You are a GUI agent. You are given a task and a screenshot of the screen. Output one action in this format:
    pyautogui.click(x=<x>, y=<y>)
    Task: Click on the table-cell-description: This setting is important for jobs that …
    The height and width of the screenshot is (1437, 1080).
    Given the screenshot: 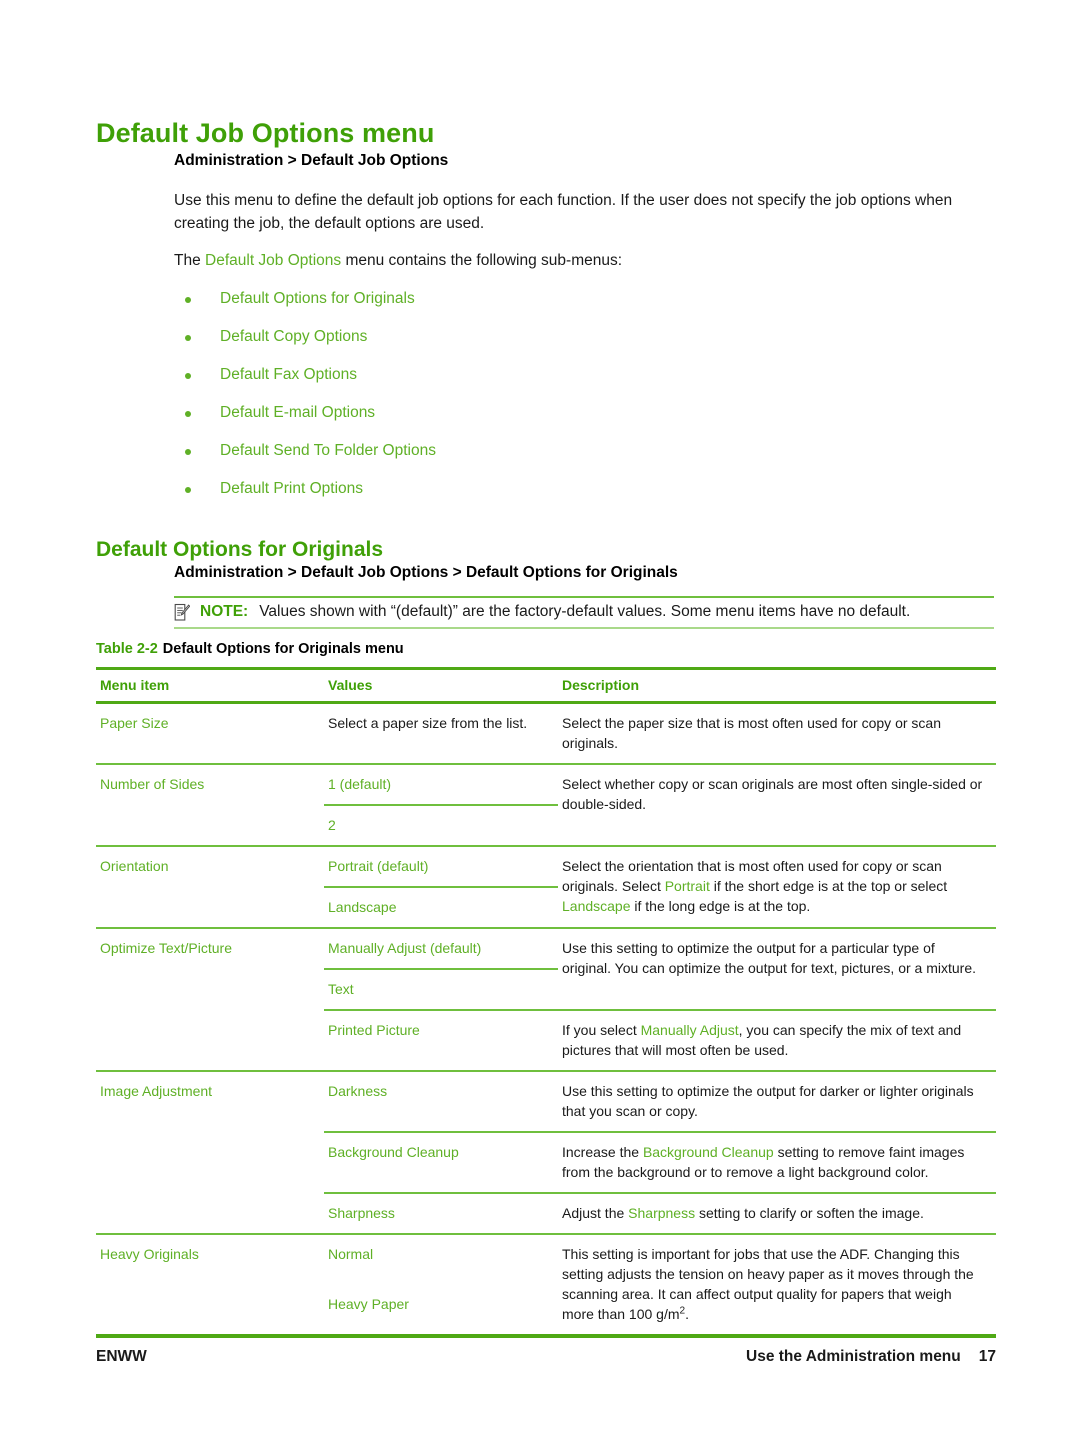 What is the action you would take?
    pyautogui.click(x=777, y=1283)
    